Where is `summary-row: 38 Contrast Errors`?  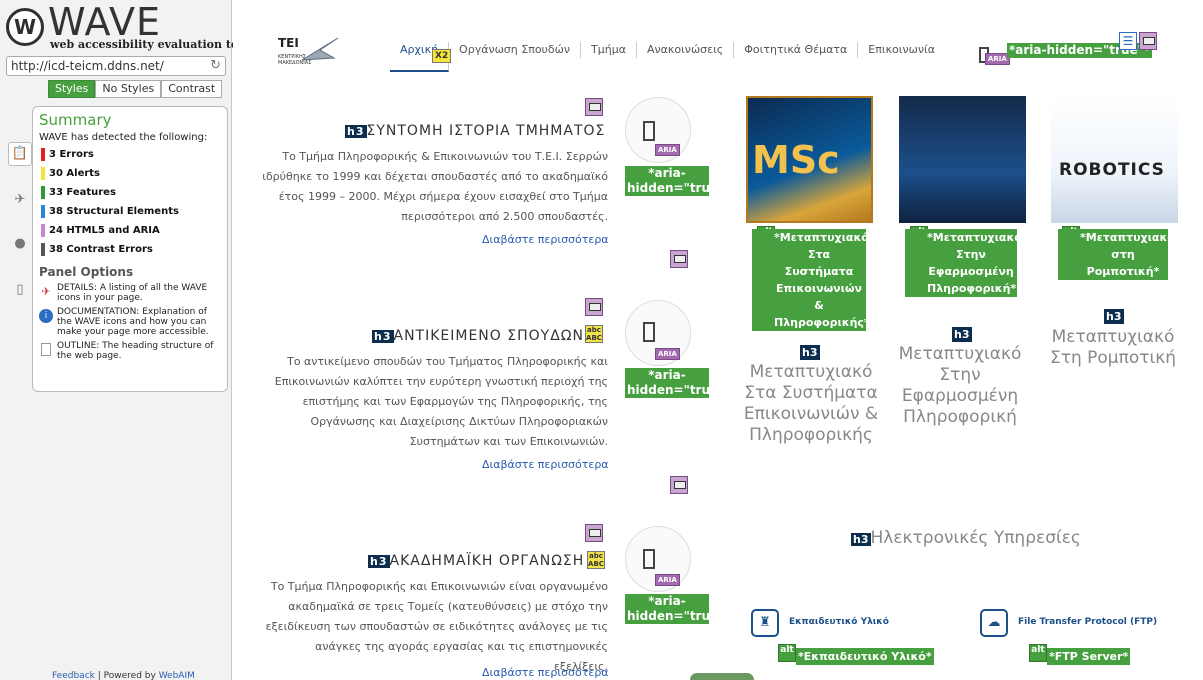
summary-row: 38 Contrast Errors is located at coordinates (130, 249).